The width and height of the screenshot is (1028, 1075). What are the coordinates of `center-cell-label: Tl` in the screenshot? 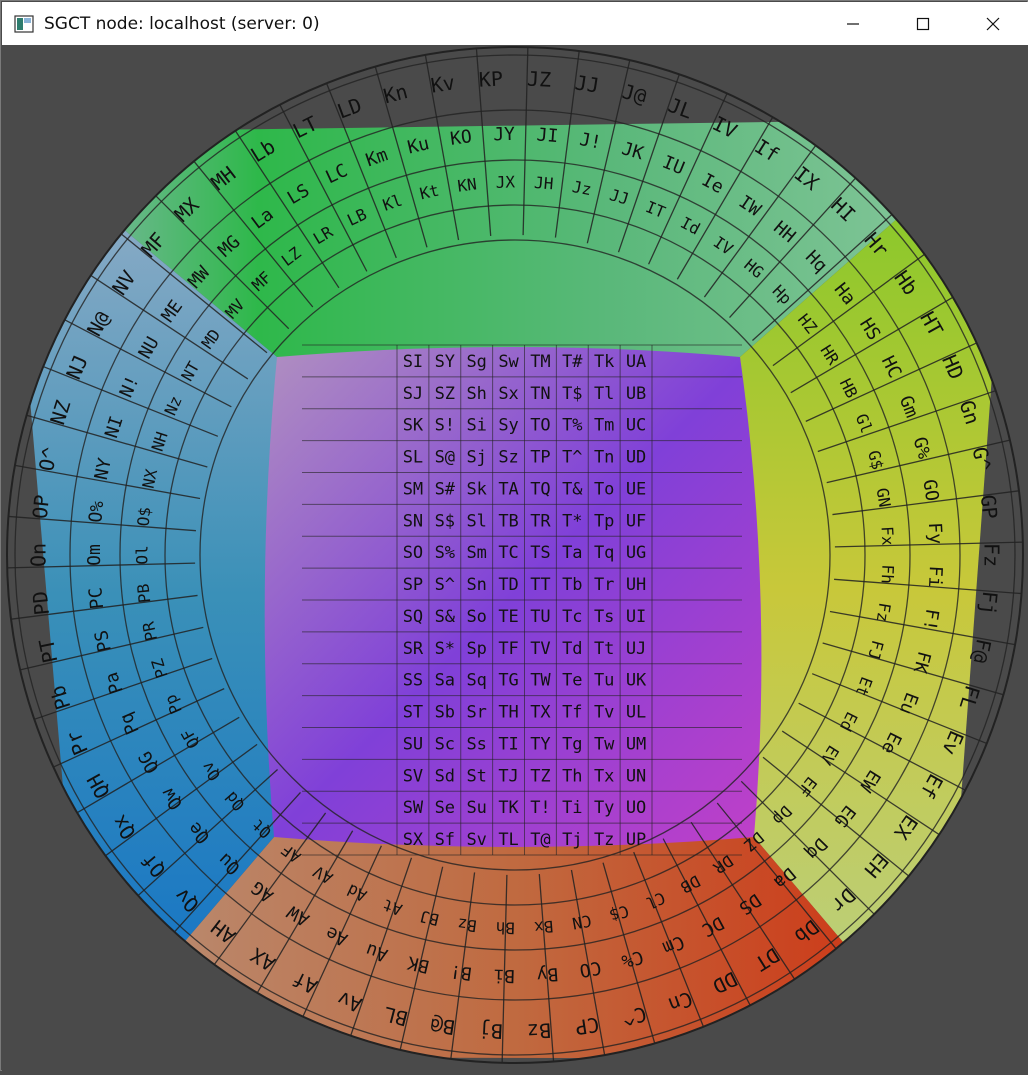 It's located at (604, 394).